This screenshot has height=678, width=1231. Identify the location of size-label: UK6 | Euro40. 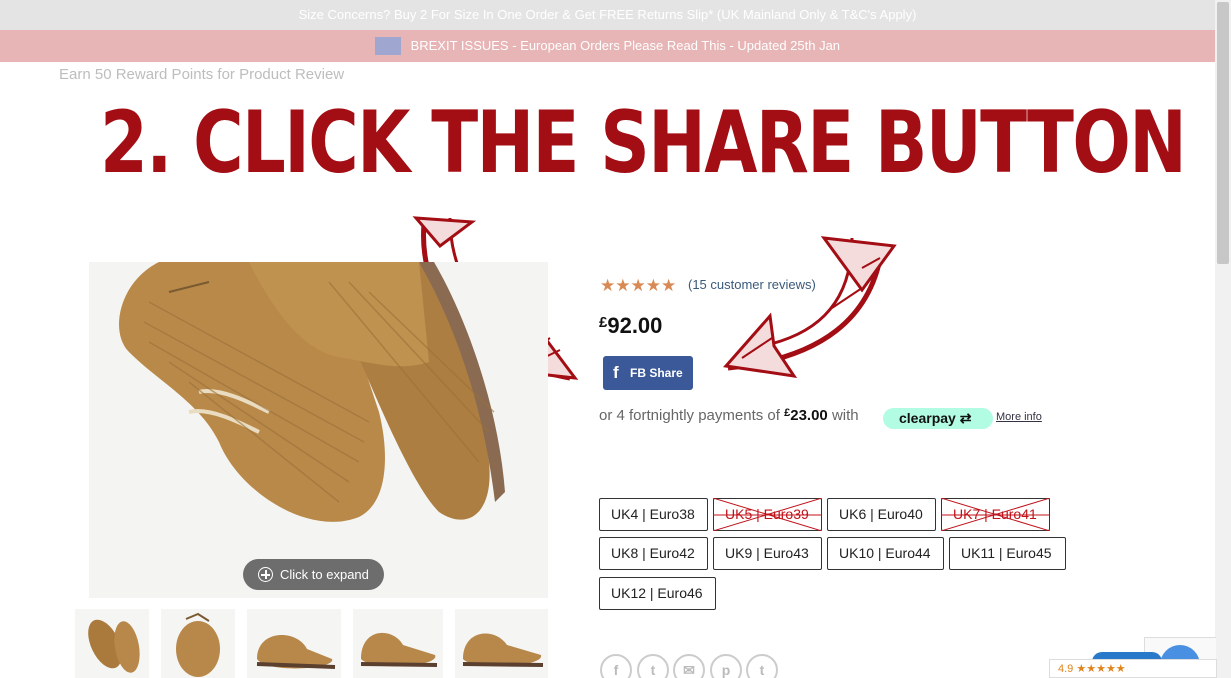
(881, 514).